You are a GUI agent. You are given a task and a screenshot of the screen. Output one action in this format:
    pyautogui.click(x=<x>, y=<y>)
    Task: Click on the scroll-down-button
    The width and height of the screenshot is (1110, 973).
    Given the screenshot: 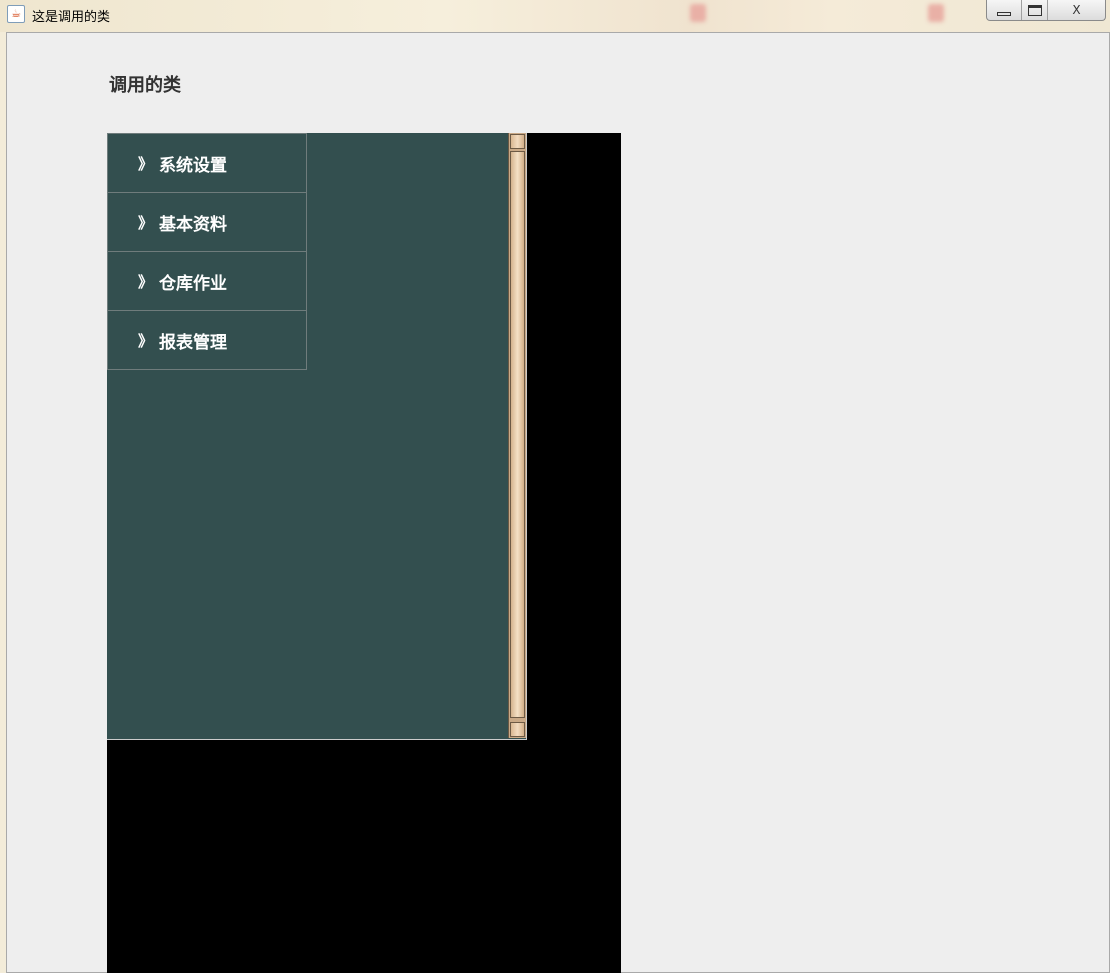 What is the action you would take?
    pyautogui.click(x=517, y=729)
    